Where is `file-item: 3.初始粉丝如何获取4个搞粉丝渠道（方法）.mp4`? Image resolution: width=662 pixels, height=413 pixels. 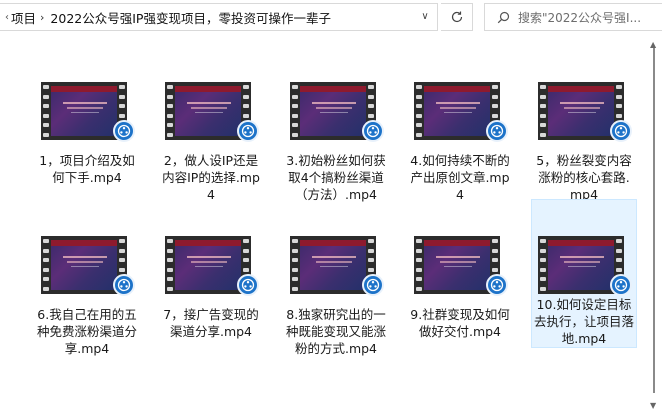
file-item: 3.初始粉丝如何获取4个搞粉丝渠道（方法）.mp4 is located at coordinates (336, 142).